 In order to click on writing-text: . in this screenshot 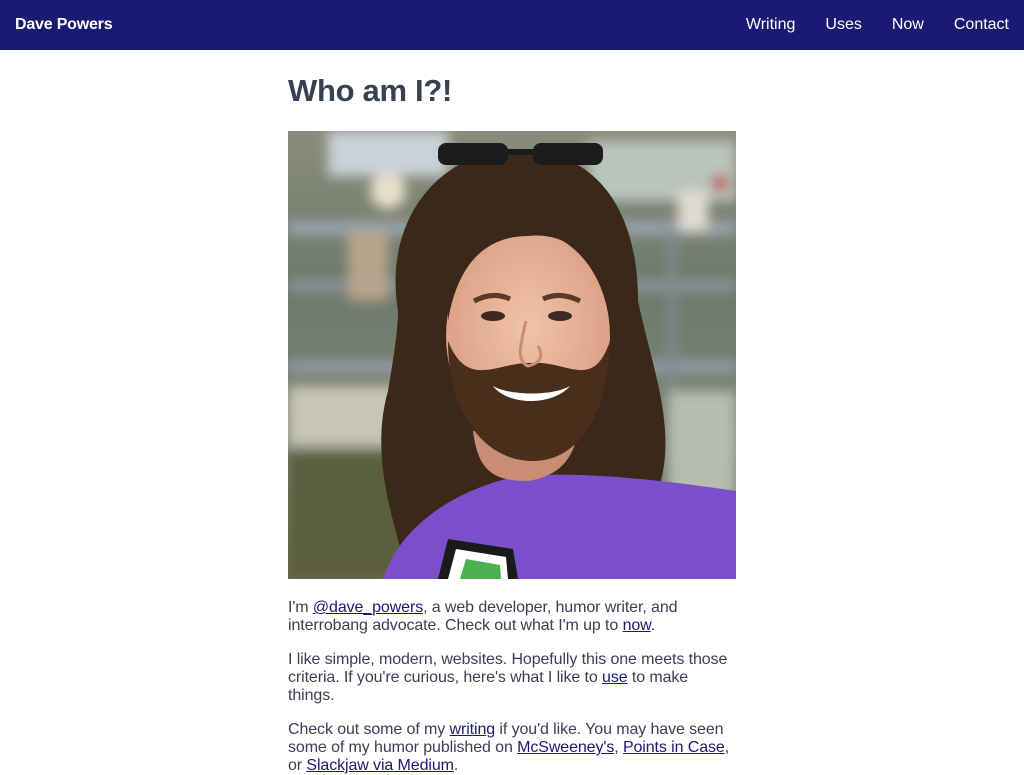, I will do `click(456, 765)`.